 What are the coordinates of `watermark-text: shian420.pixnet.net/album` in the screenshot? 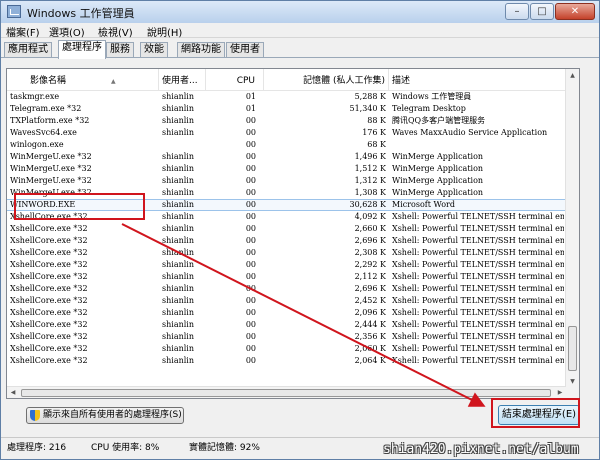 It's located at (481, 449).